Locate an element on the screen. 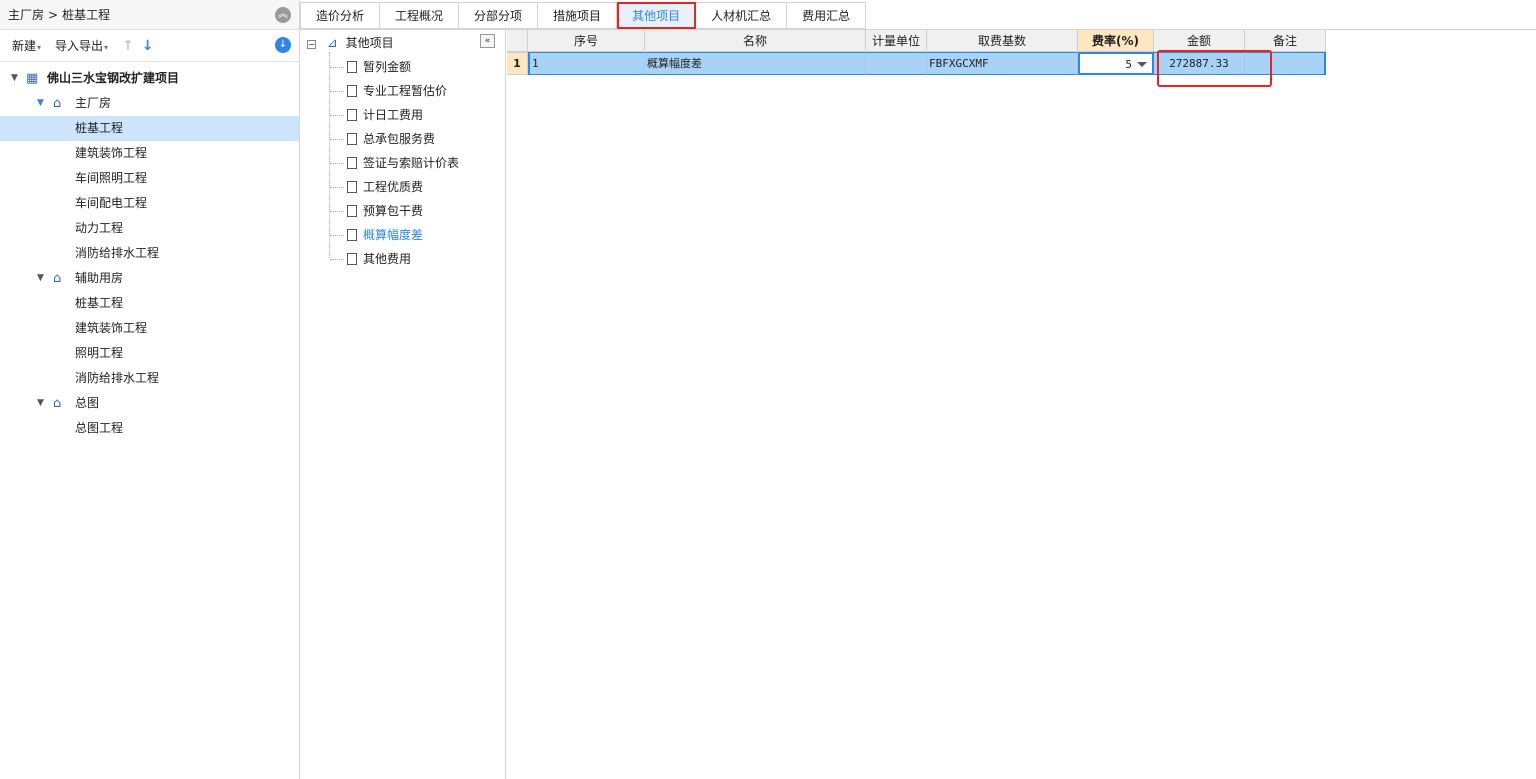 This screenshot has width=1536, height=779. collapse-up-icon: ︽ is located at coordinates (283, 15).